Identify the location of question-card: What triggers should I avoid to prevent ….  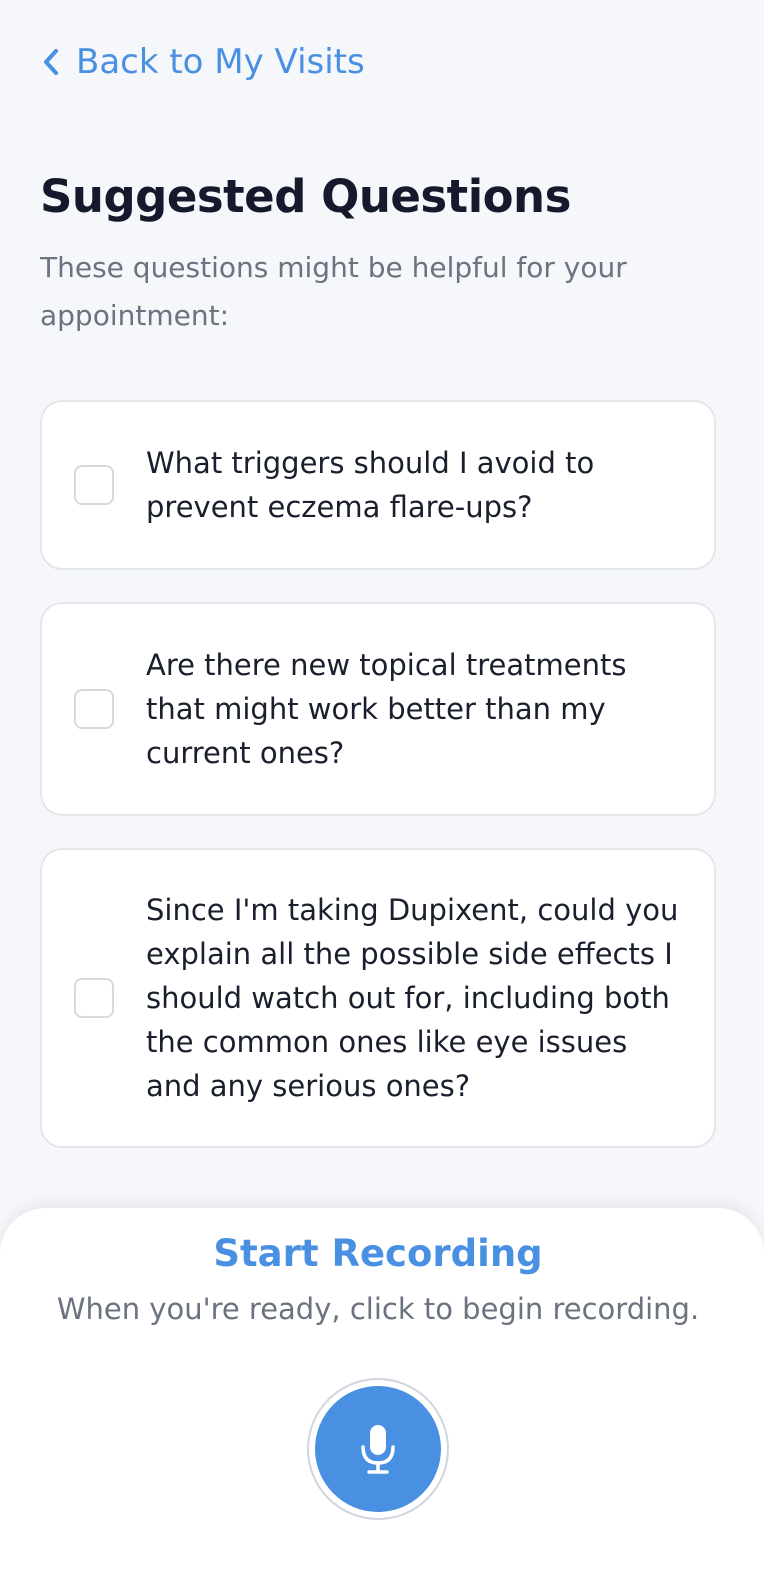
(378, 485).